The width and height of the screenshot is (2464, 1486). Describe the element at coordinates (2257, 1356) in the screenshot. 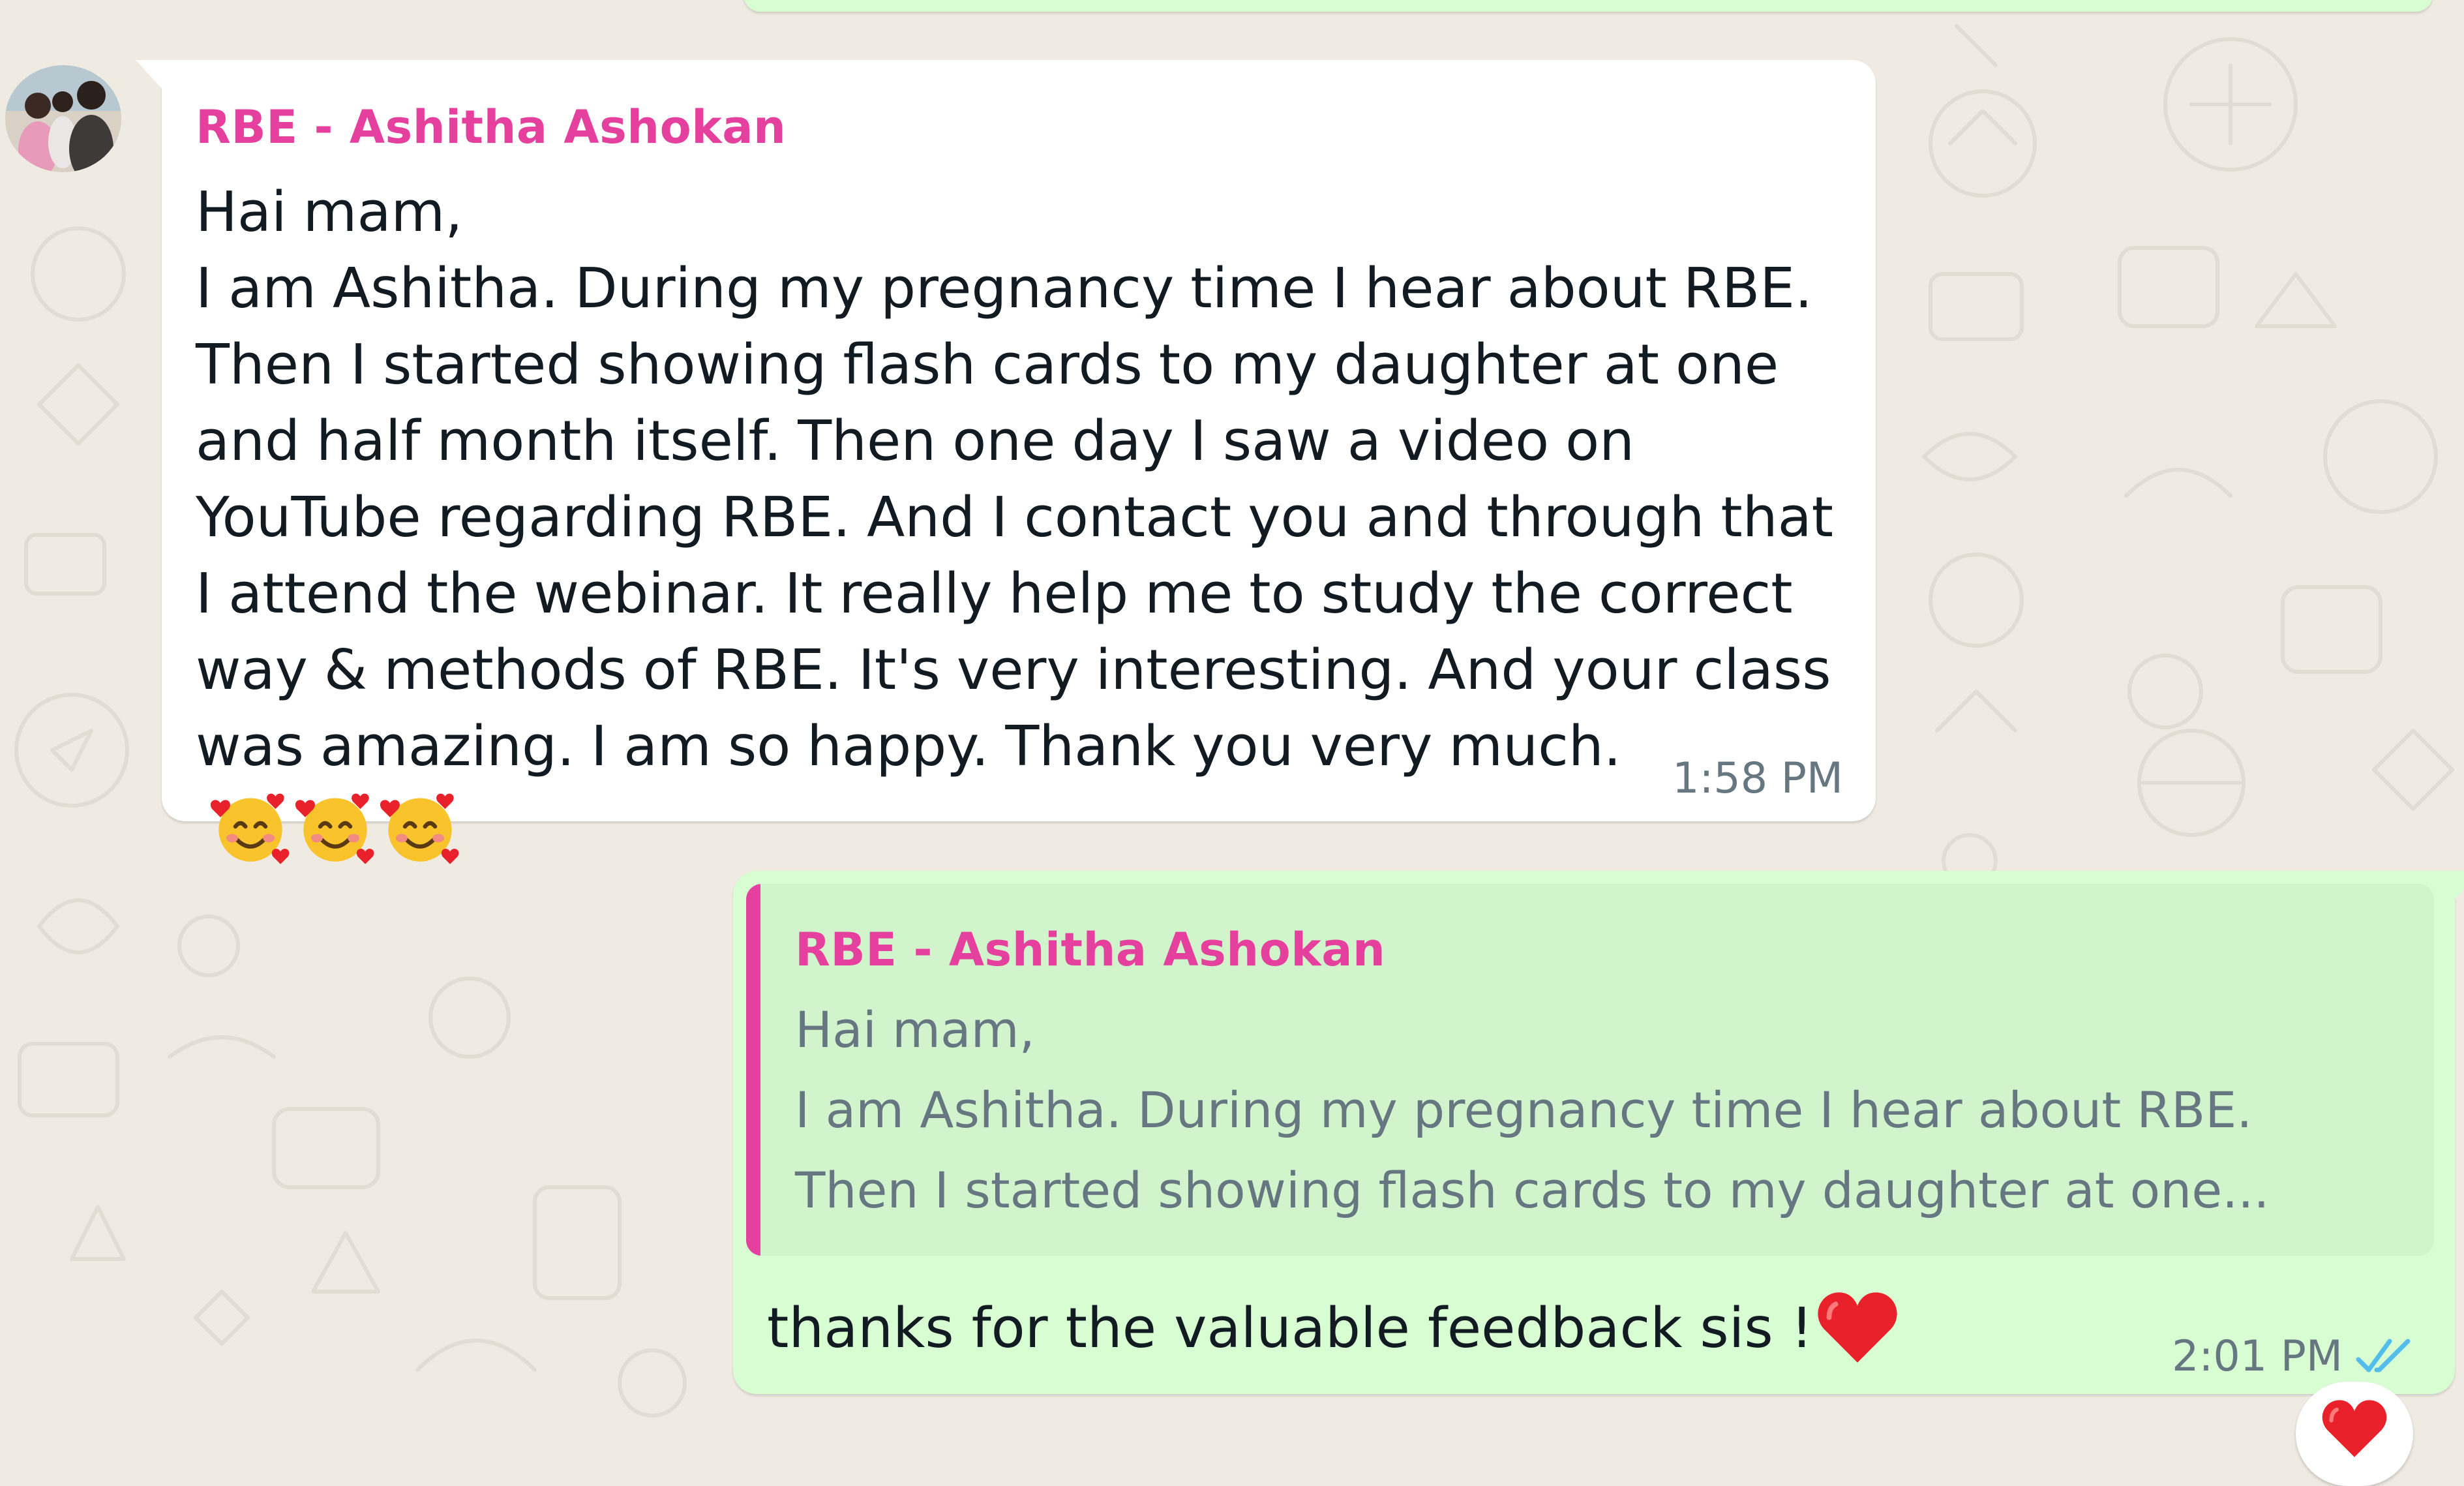

I see `reply-timestamp: 2:01 PM` at that location.